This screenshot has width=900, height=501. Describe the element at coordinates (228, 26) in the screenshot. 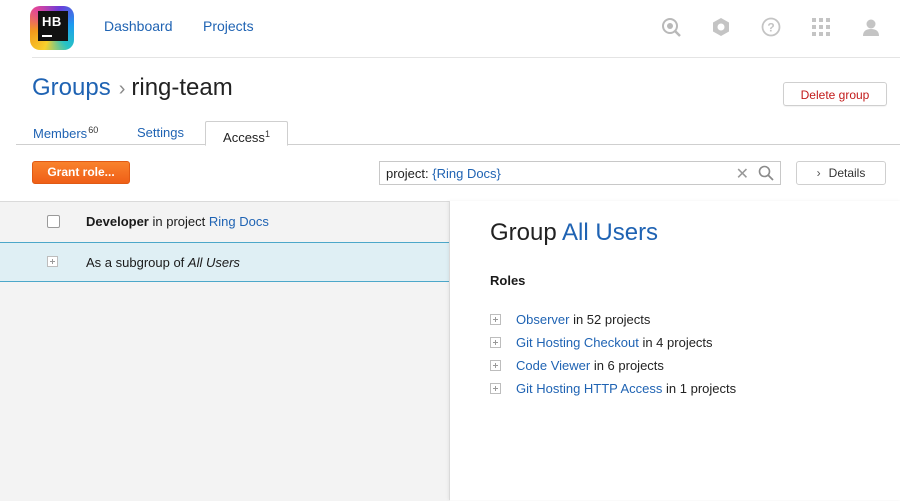

I see `nav-projects: Projects` at that location.